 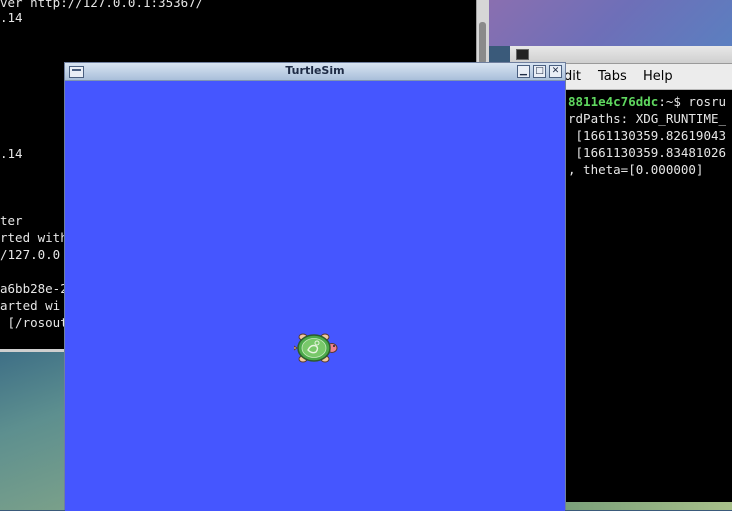 I want to click on prompt-host: 8811e4c76ddc, so click(x=613, y=101).